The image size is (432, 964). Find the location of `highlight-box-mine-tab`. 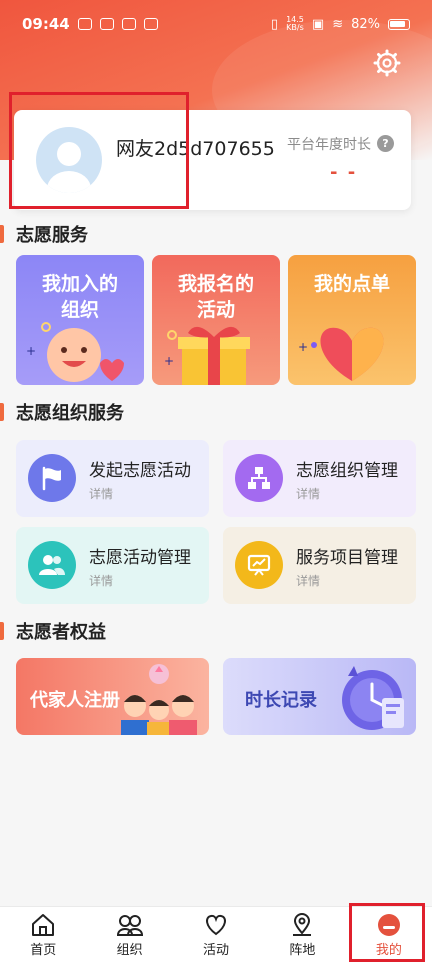

highlight-box-mine-tab is located at coordinates (387, 932).